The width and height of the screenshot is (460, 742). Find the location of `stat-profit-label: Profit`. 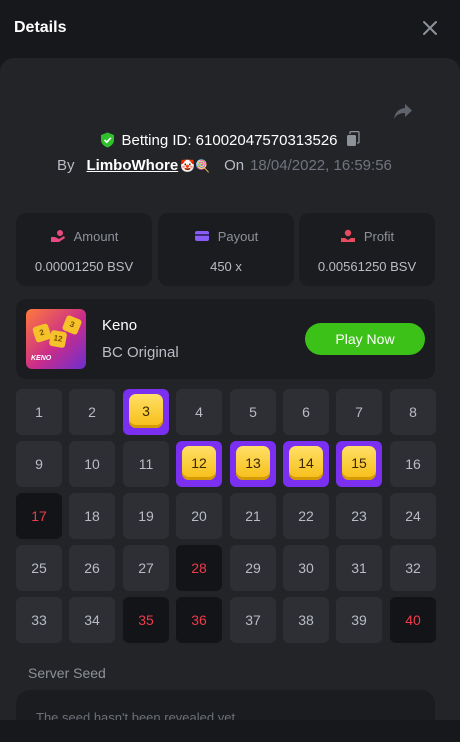

stat-profit-label: Profit is located at coordinates (379, 236).